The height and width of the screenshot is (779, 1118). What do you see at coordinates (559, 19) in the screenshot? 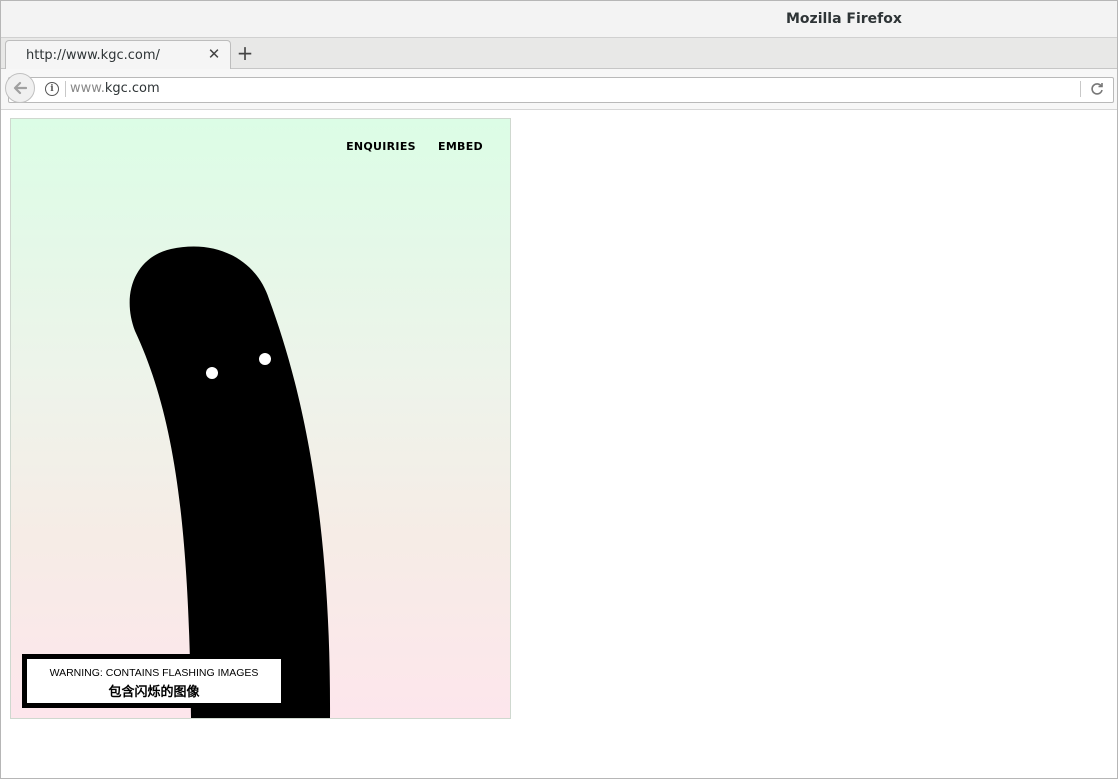
I see `title-bar: Mozilla Firefox` at bounding box center [559, 19].